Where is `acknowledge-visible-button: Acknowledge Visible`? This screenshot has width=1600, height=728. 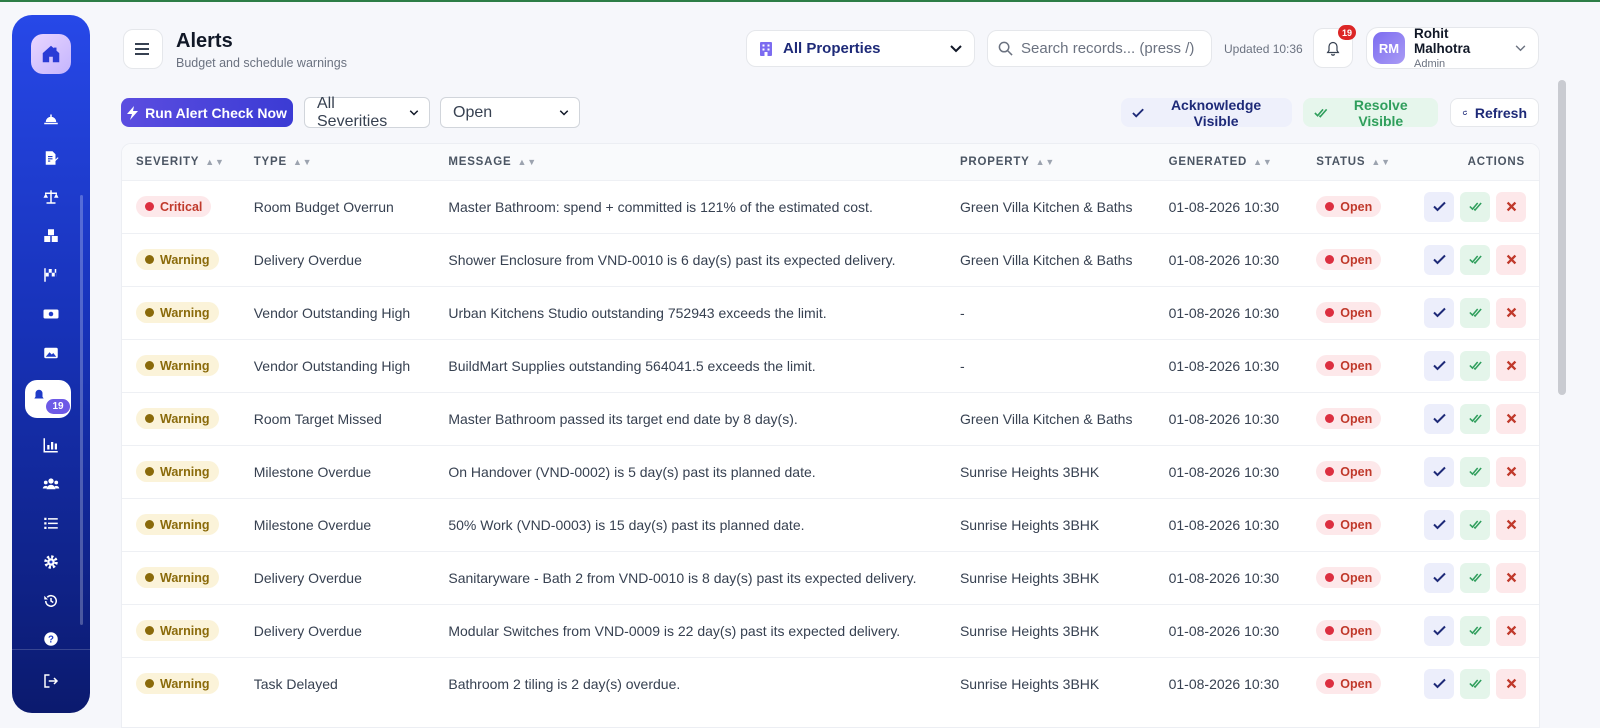
acknowledge-visible-button: Acknowledge Visible is located at coordinates (1206, 113).